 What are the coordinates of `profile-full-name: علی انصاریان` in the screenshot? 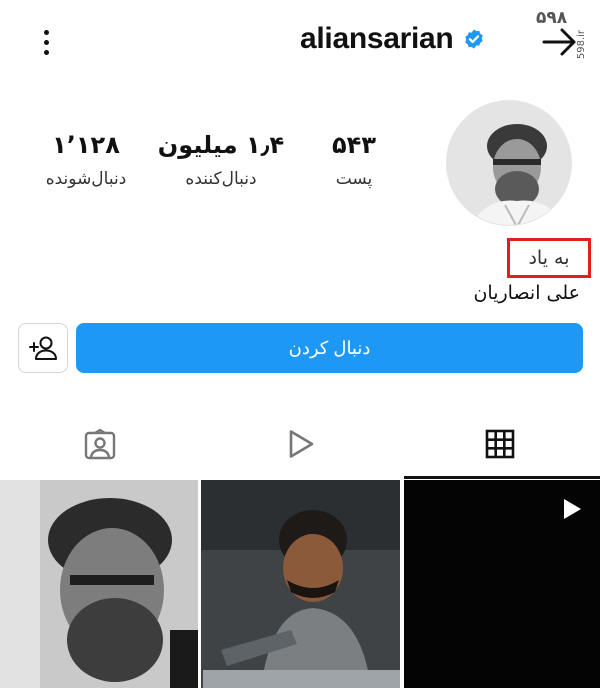 It's located at (526, 293).